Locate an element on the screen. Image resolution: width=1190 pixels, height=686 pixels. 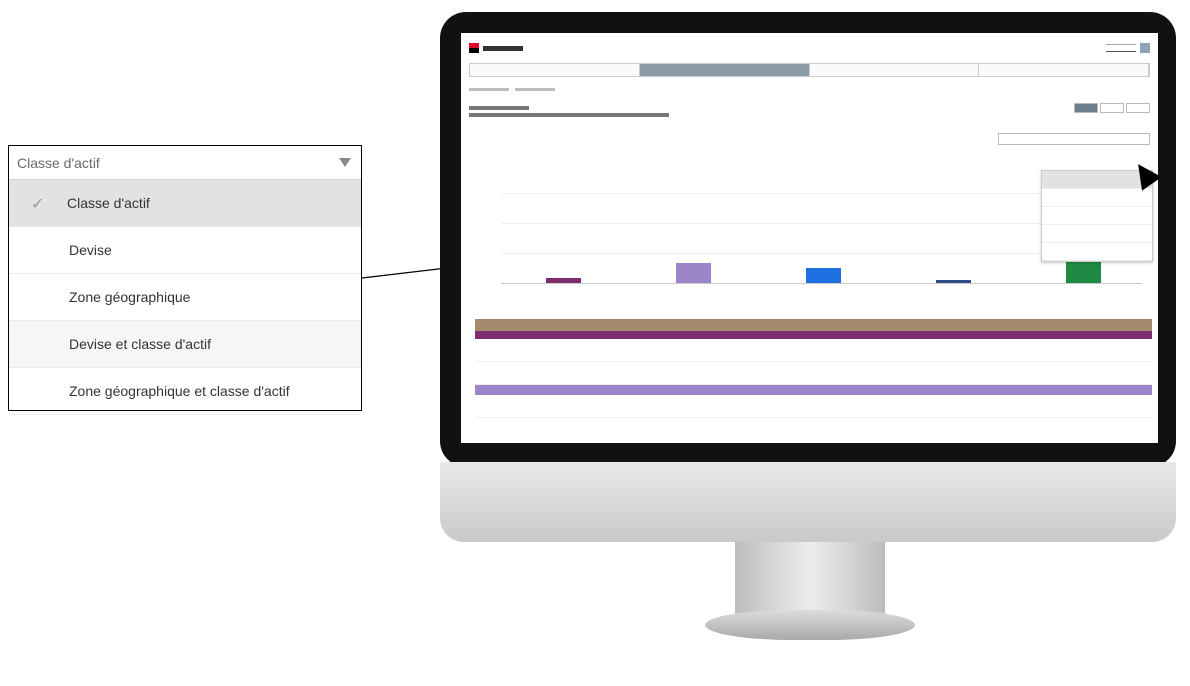
dropdown-option-label: Devise et classe d'actif is located at coordinates (140, 344).